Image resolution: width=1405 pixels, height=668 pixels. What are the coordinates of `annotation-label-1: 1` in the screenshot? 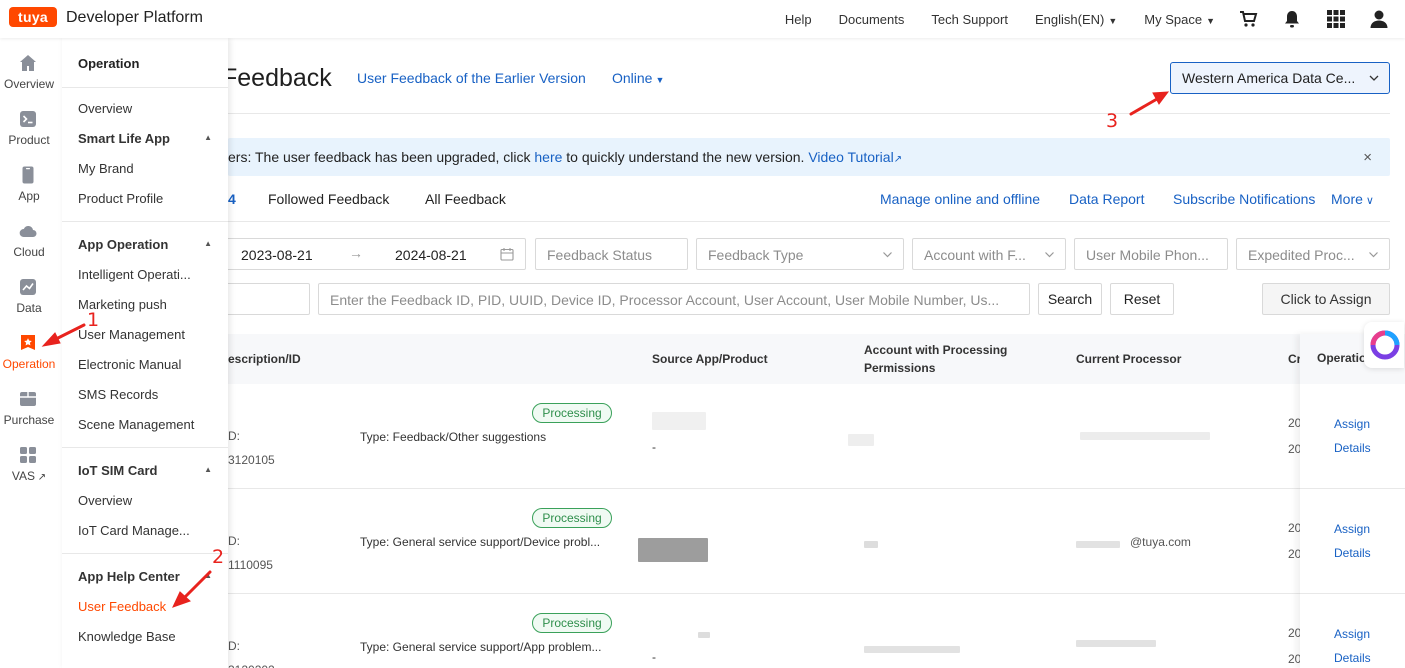 It's located at (93, 320).